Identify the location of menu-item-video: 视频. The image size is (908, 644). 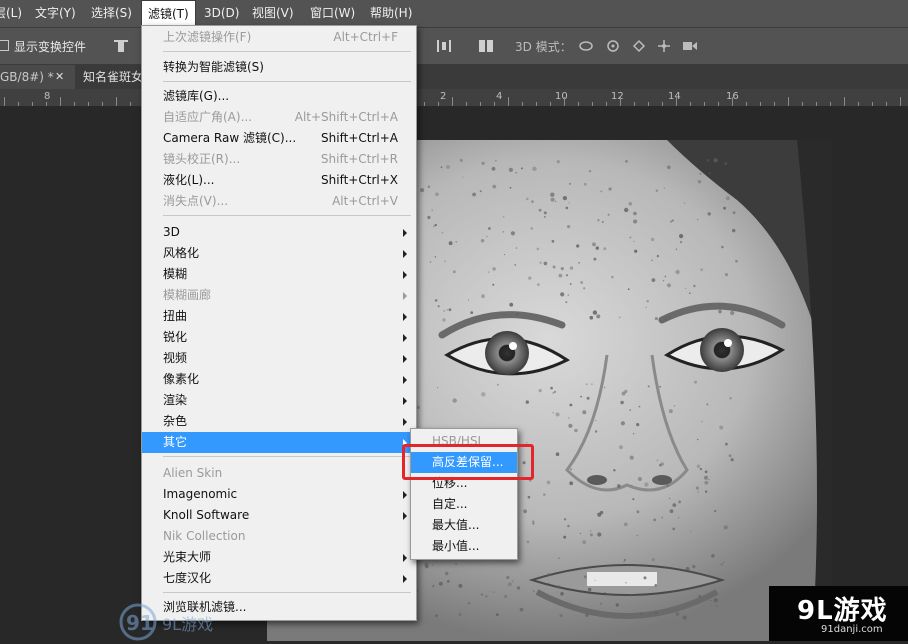
(279, 358).